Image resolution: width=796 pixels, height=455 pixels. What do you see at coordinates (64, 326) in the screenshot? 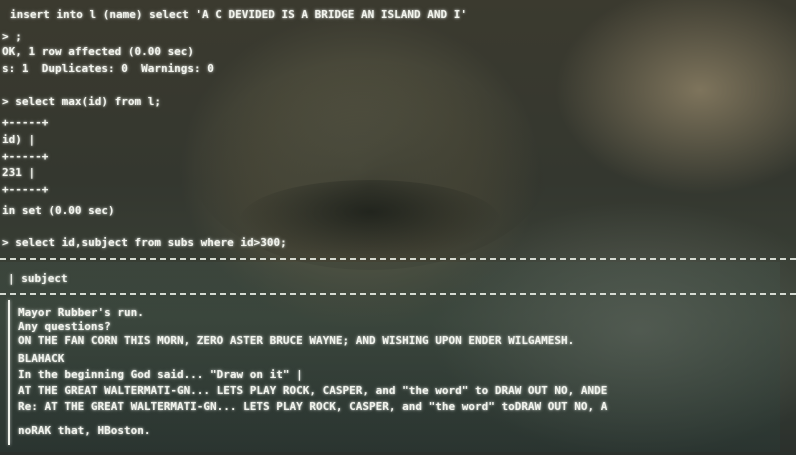
I see `result-row: Any questions?` at bounding box center [64, 326].